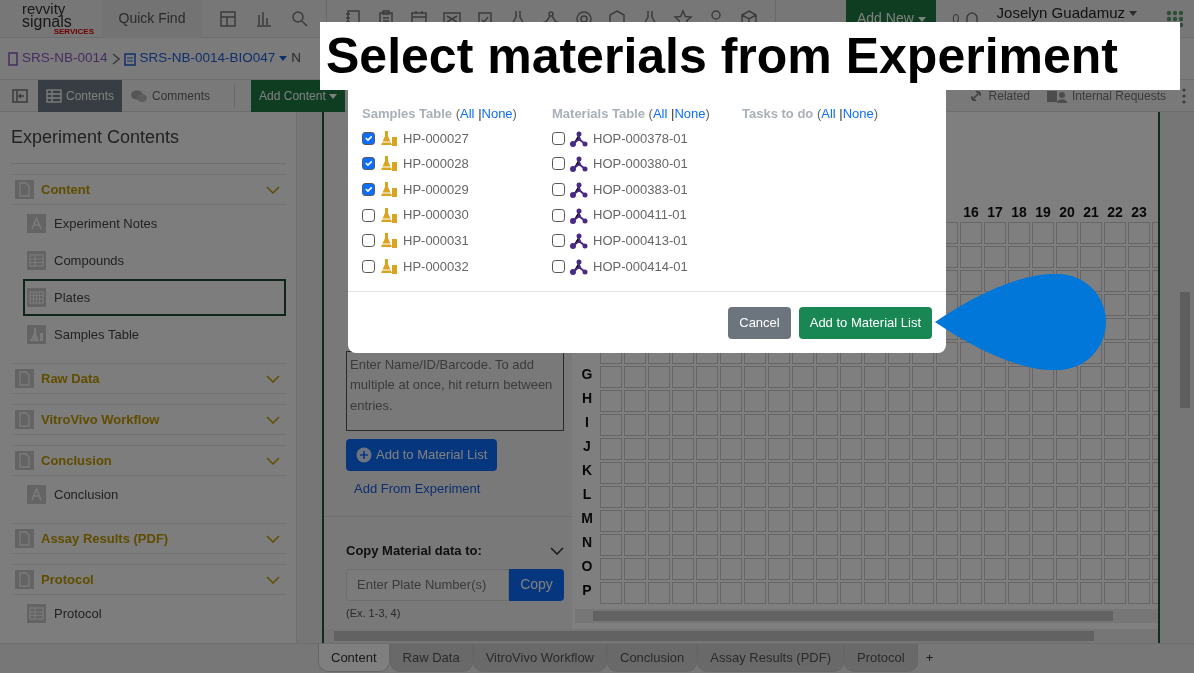 This screenshot has width=1194, height=673. What do you see at coordinates (154, 613) in the screenshot?
I see `sidebar-item: Protocol` at bounding box center [154, 613].